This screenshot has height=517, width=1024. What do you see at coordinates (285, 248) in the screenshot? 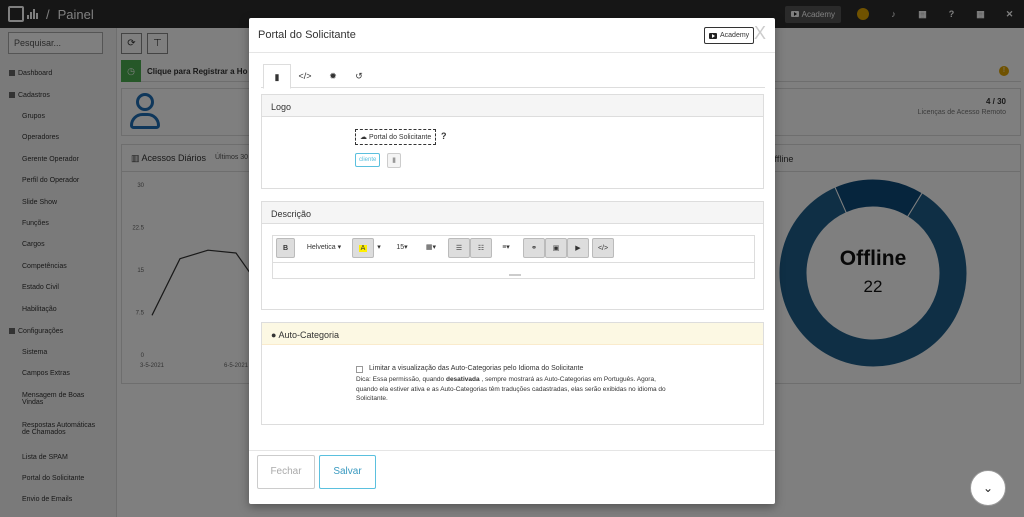
I see `bold-button: B` at bounding box center [285, 248].